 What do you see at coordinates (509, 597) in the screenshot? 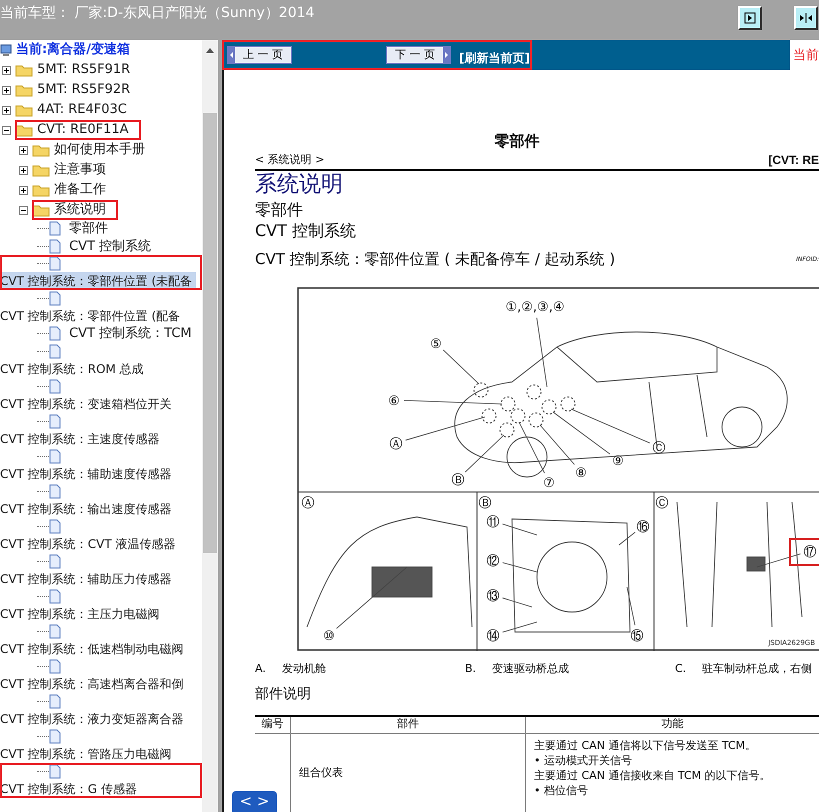
I see `callout-label: ⑬` at bounding box center [509, 597].